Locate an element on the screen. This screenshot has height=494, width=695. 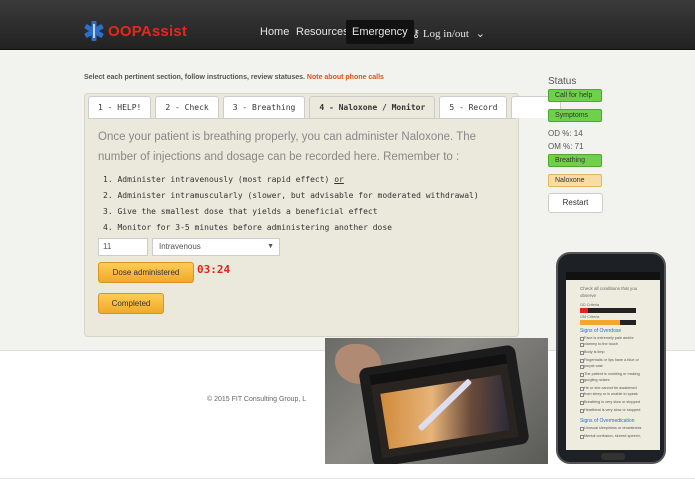
phone-check-item: Face is extremely pale and/or is located at coordinates (607, 338).